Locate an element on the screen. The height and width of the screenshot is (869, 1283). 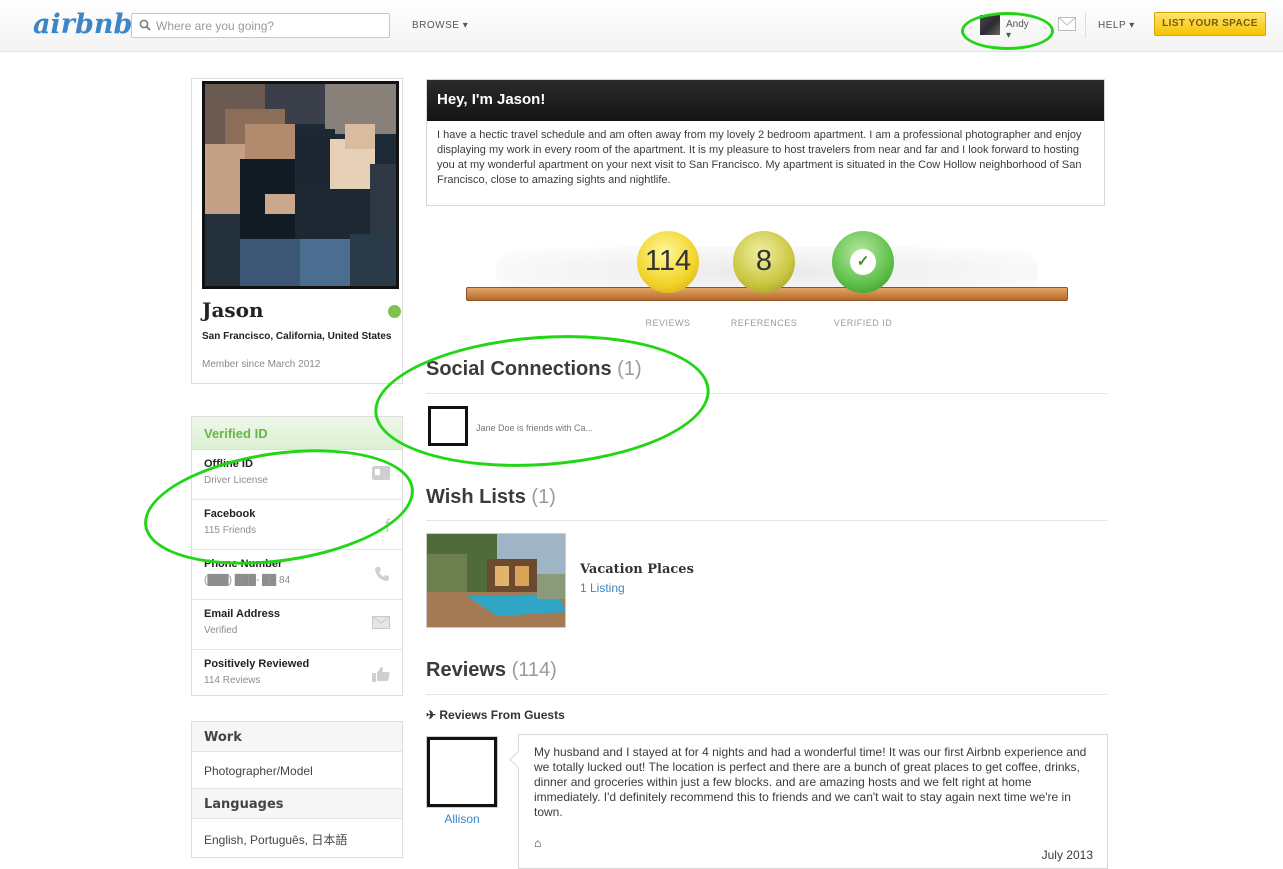
wish-list-thumbnail is located at coordinates (496, 580).